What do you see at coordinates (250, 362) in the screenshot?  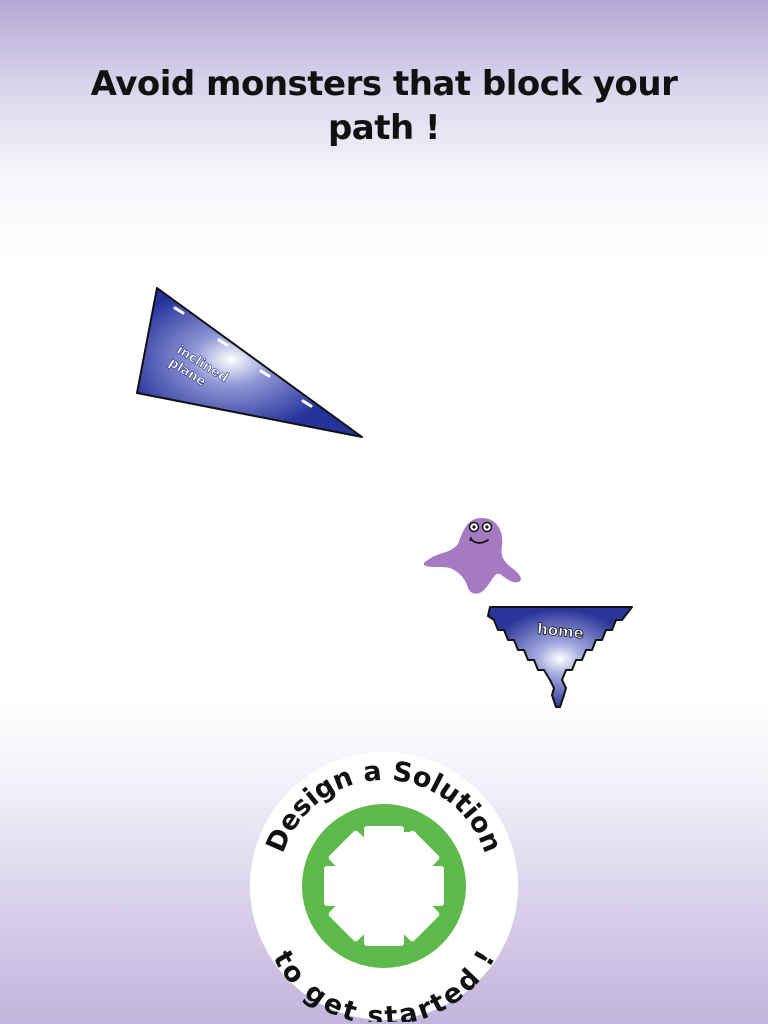 I see `inclined-plane-piece: inclined plane` at bounding box center [250, 362].